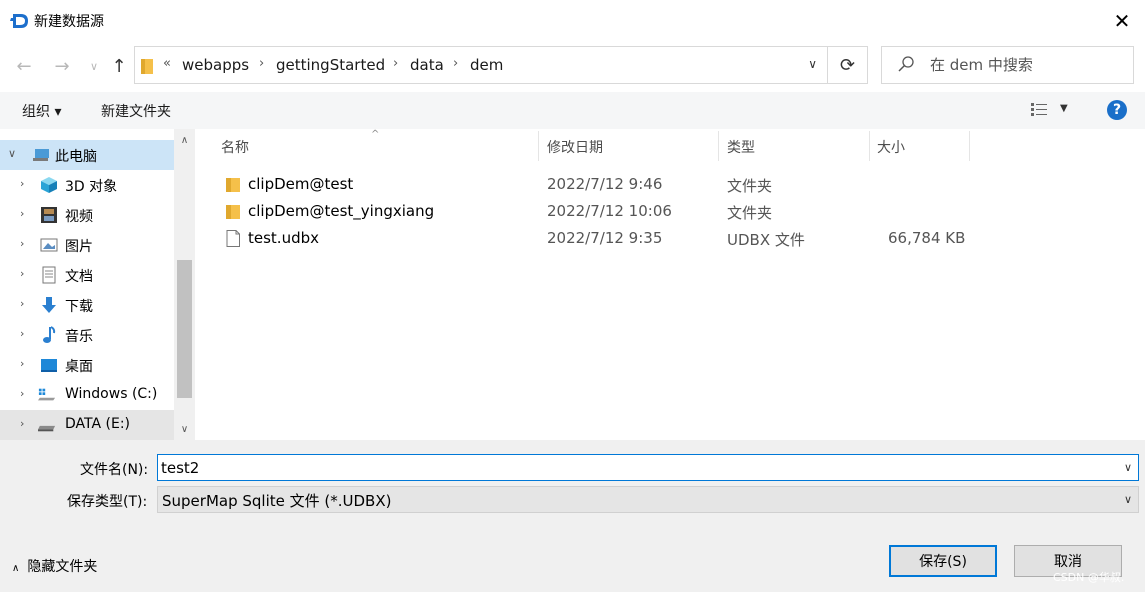 Image resolution: width=1145 pixels, height=592 pixels. What do you see at coordinates (76, 157) in the screenshot?
I see `tree-item-label: 此电脑` at bounding box center [76, 157].